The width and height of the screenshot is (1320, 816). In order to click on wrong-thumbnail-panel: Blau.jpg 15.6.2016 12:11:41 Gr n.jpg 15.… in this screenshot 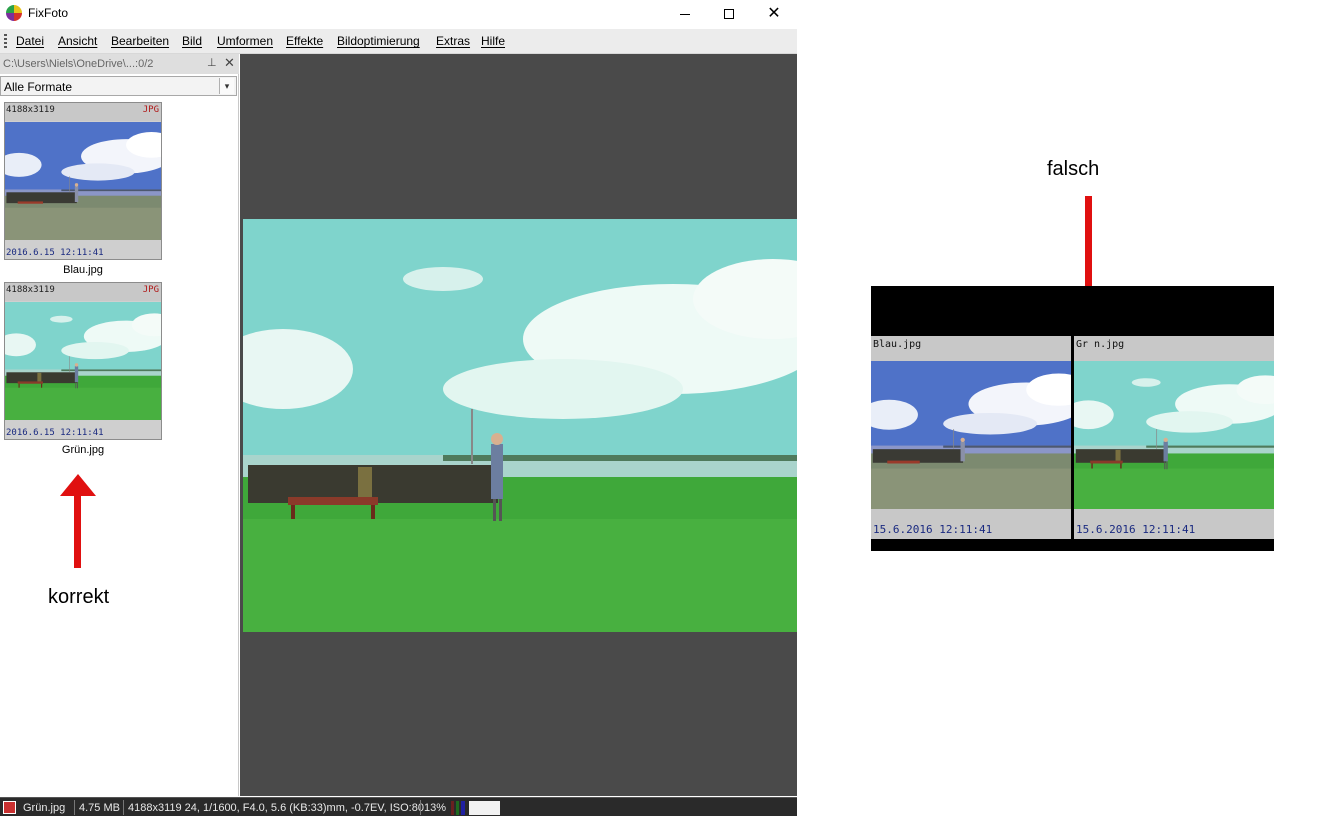, I will do `click(1072, 418)`.